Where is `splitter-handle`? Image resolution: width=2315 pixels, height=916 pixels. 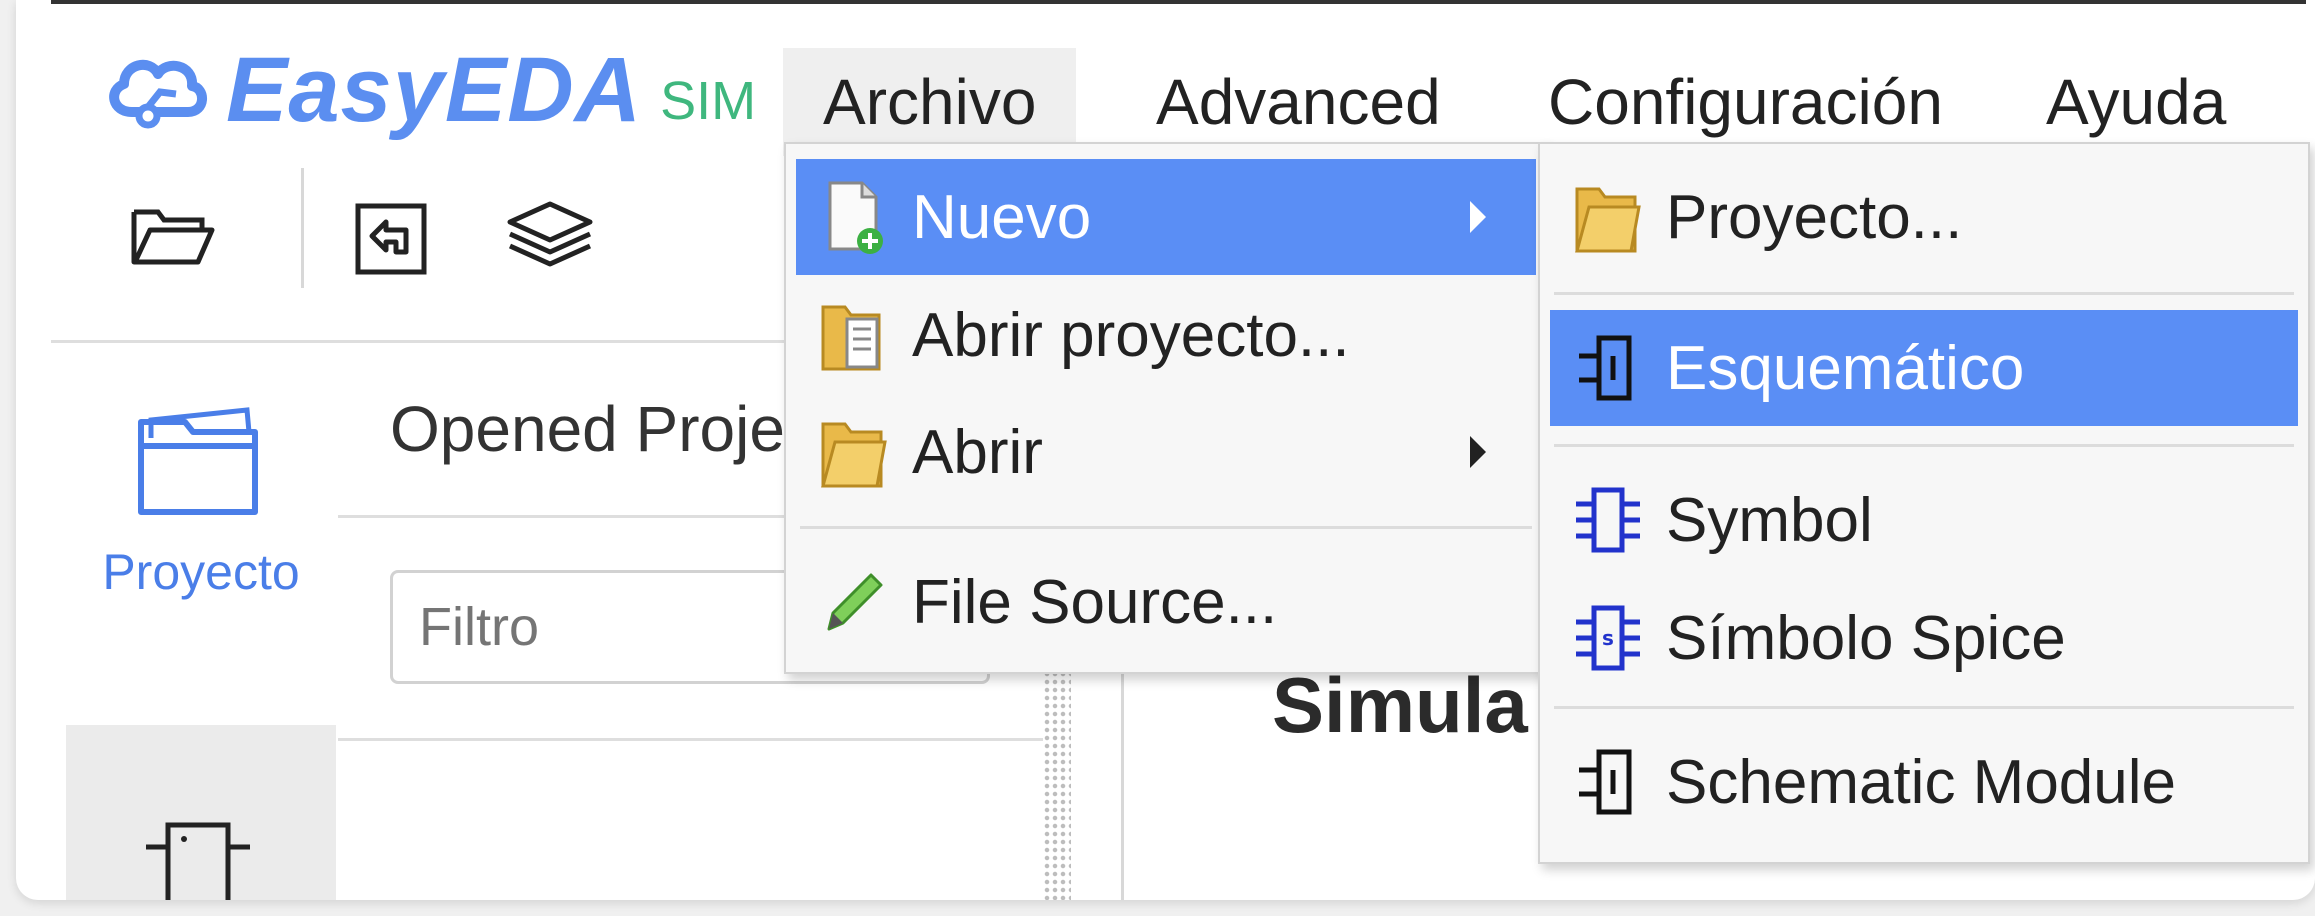
splitter-handle is located at coordinates (1057, 785).